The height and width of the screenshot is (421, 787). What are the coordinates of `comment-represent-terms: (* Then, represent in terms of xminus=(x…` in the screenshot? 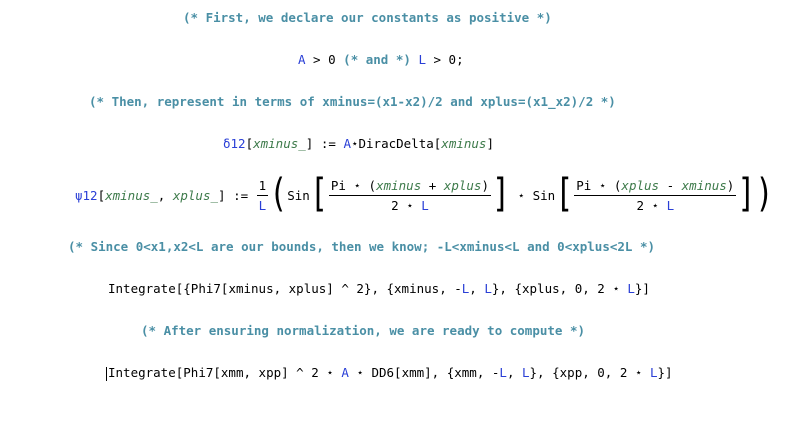 It's located at (352, 102).